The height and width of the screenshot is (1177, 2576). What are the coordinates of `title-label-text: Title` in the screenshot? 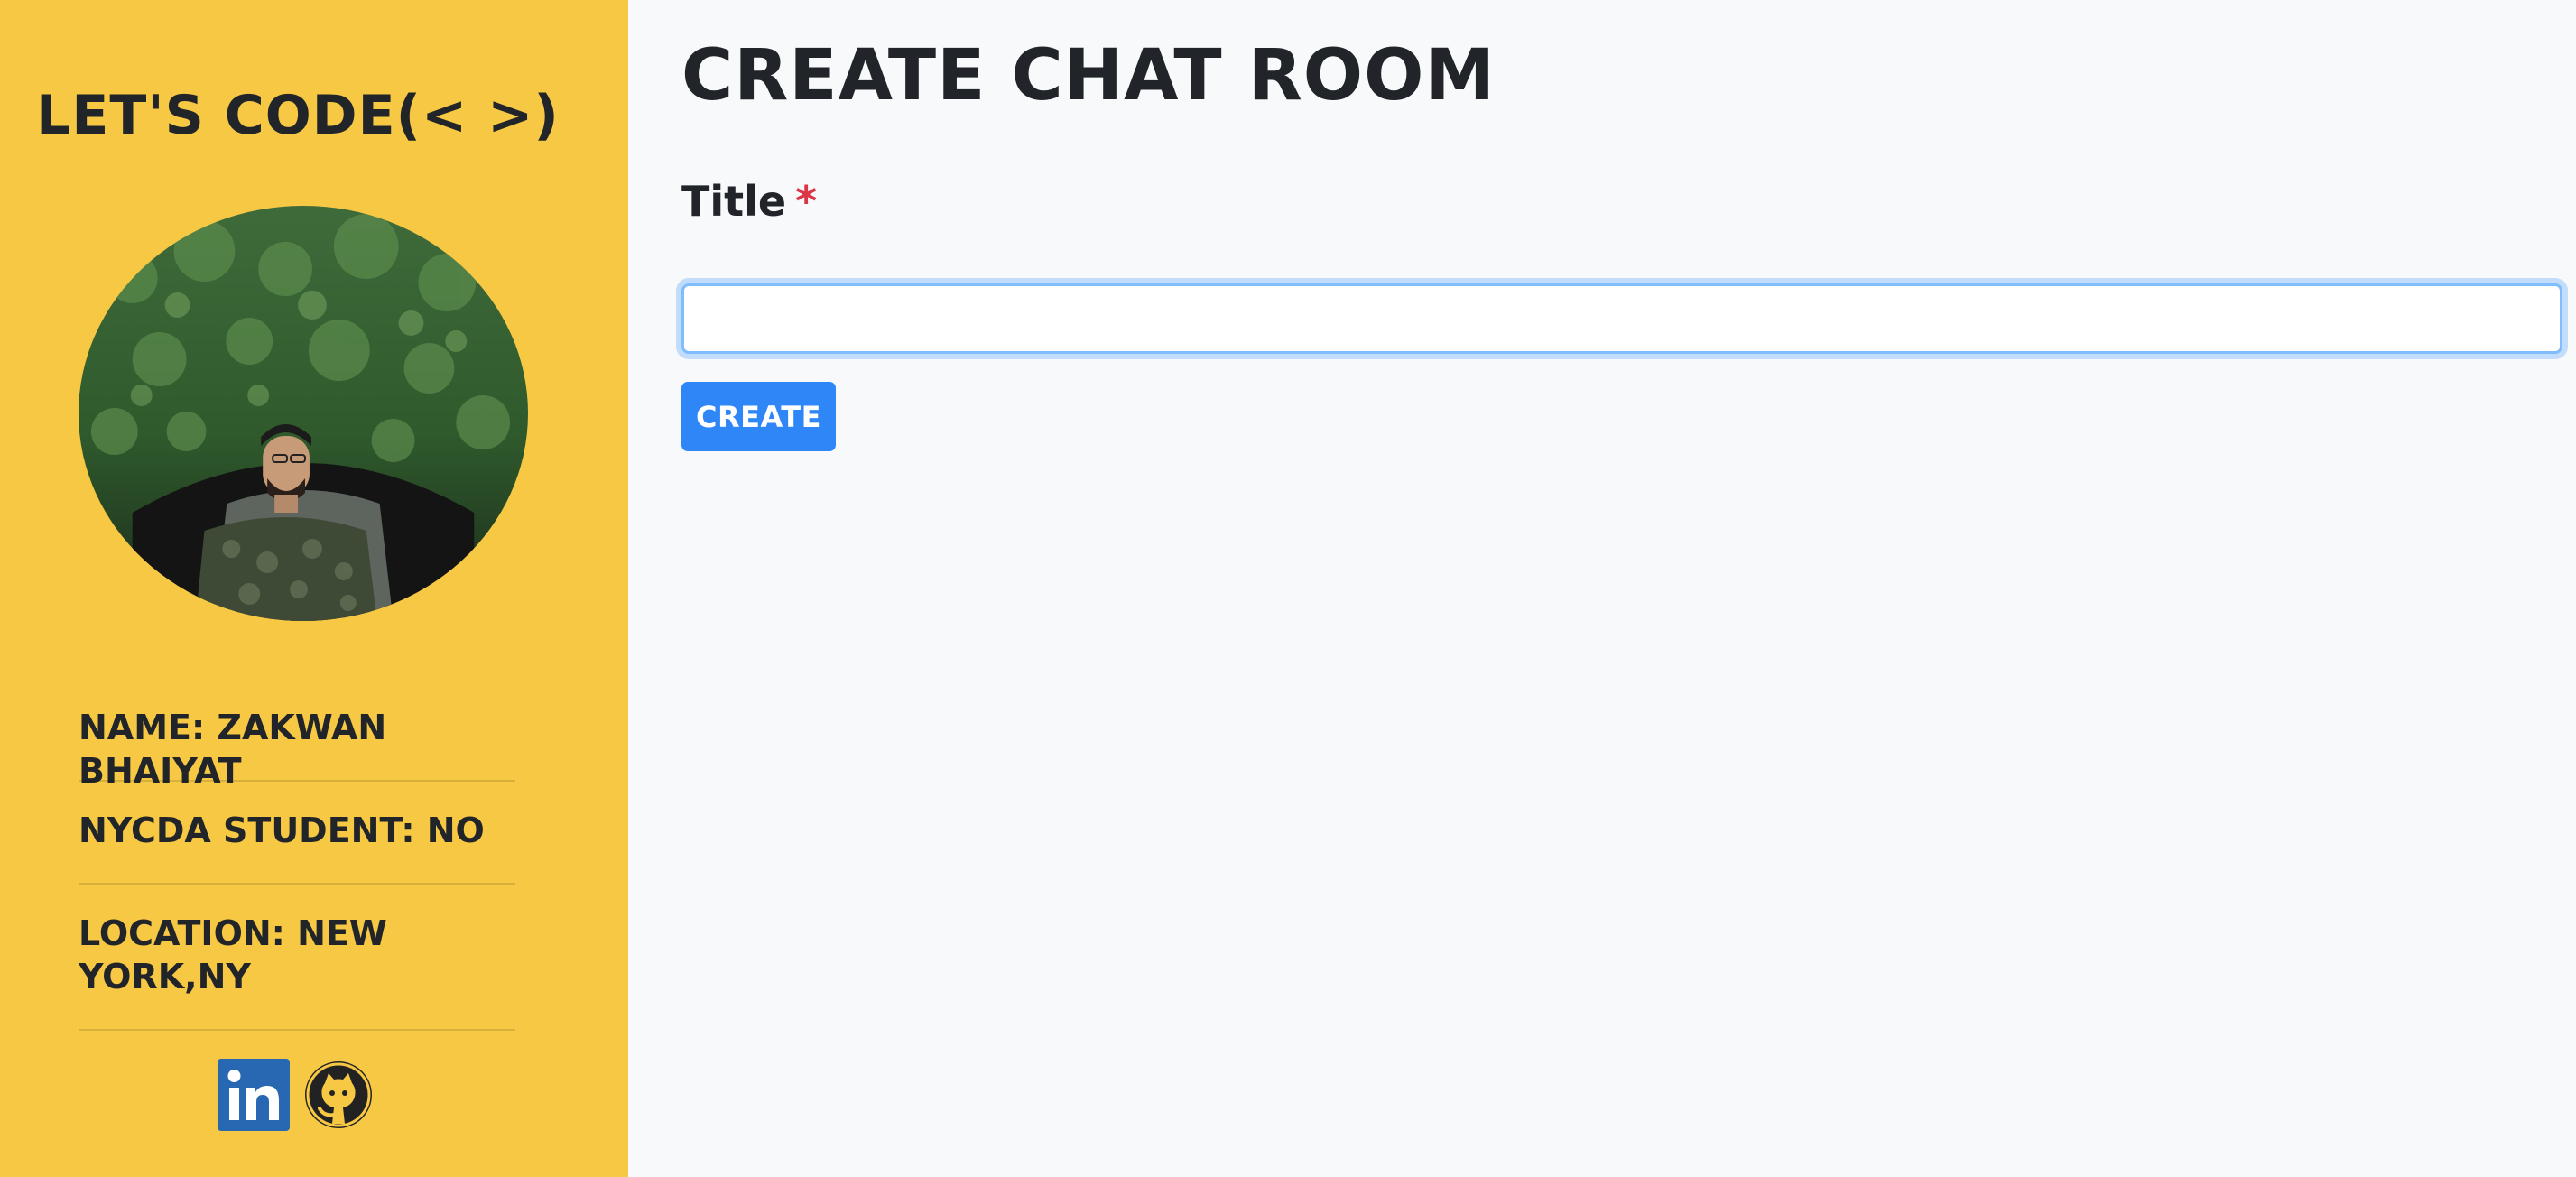 It's located at (734, 201).